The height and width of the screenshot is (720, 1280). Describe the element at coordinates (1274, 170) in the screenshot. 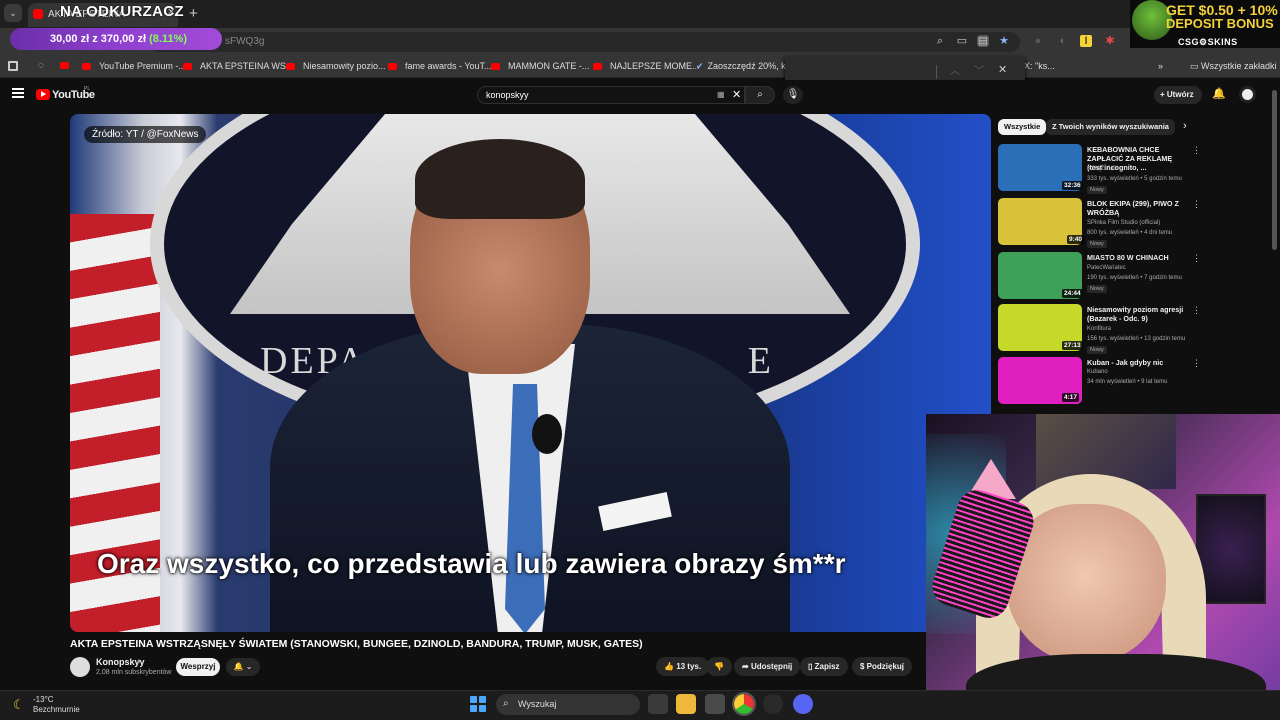

I see `scrollbar-thumb` at that location.